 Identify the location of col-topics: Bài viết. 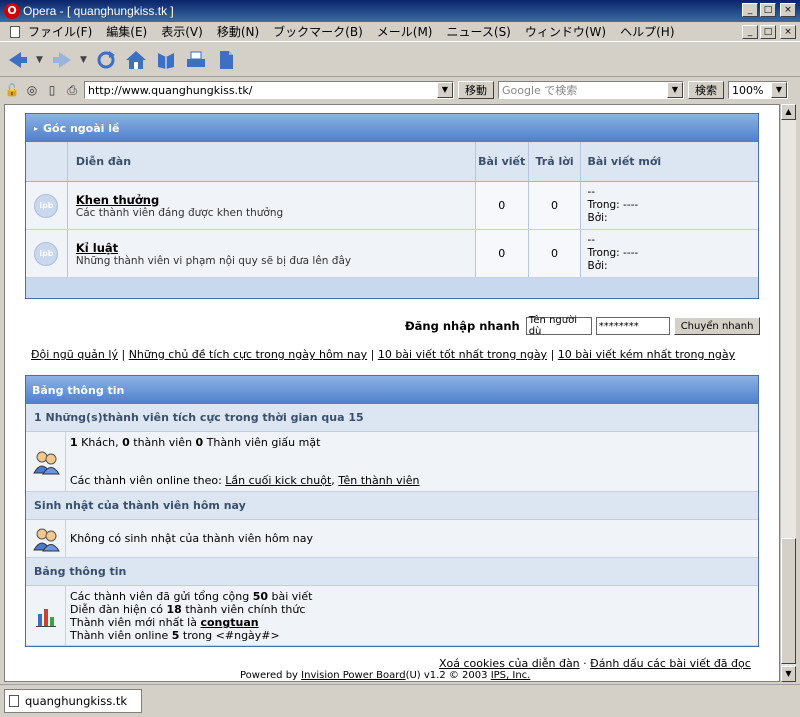
(502, 161).